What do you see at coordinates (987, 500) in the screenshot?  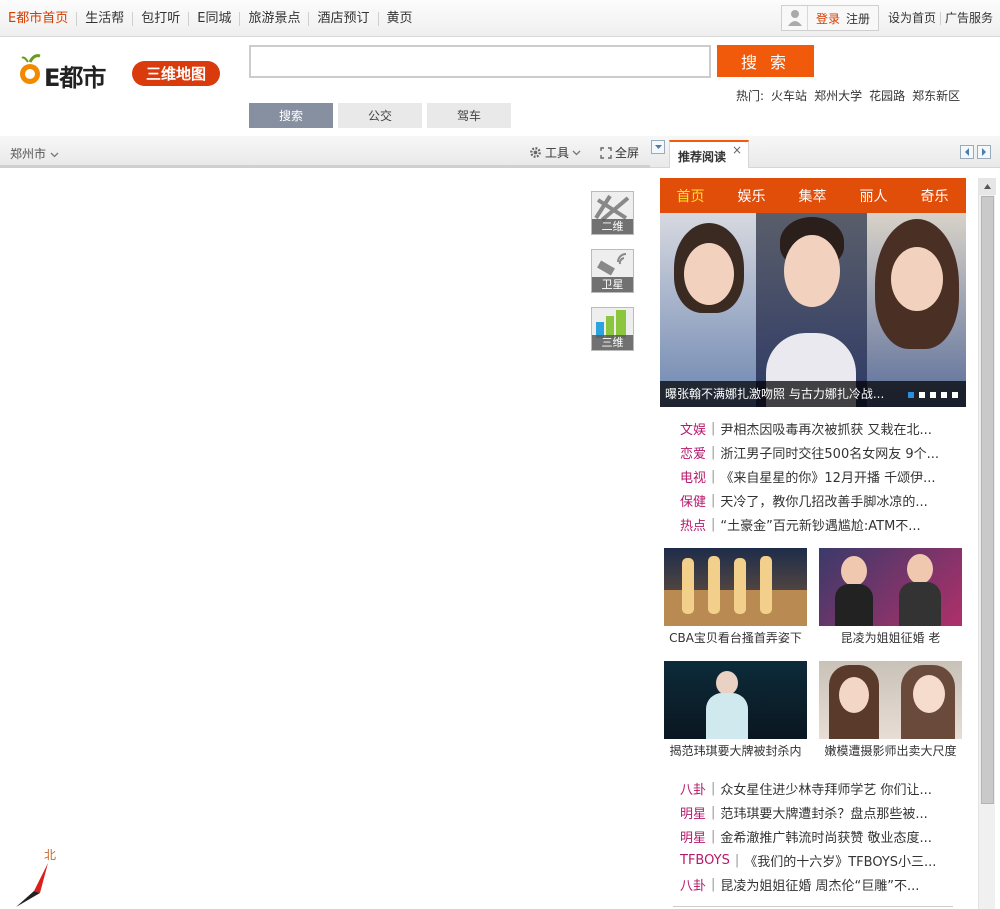 I see `scroll-thumb` at bounding box center [987, 500].